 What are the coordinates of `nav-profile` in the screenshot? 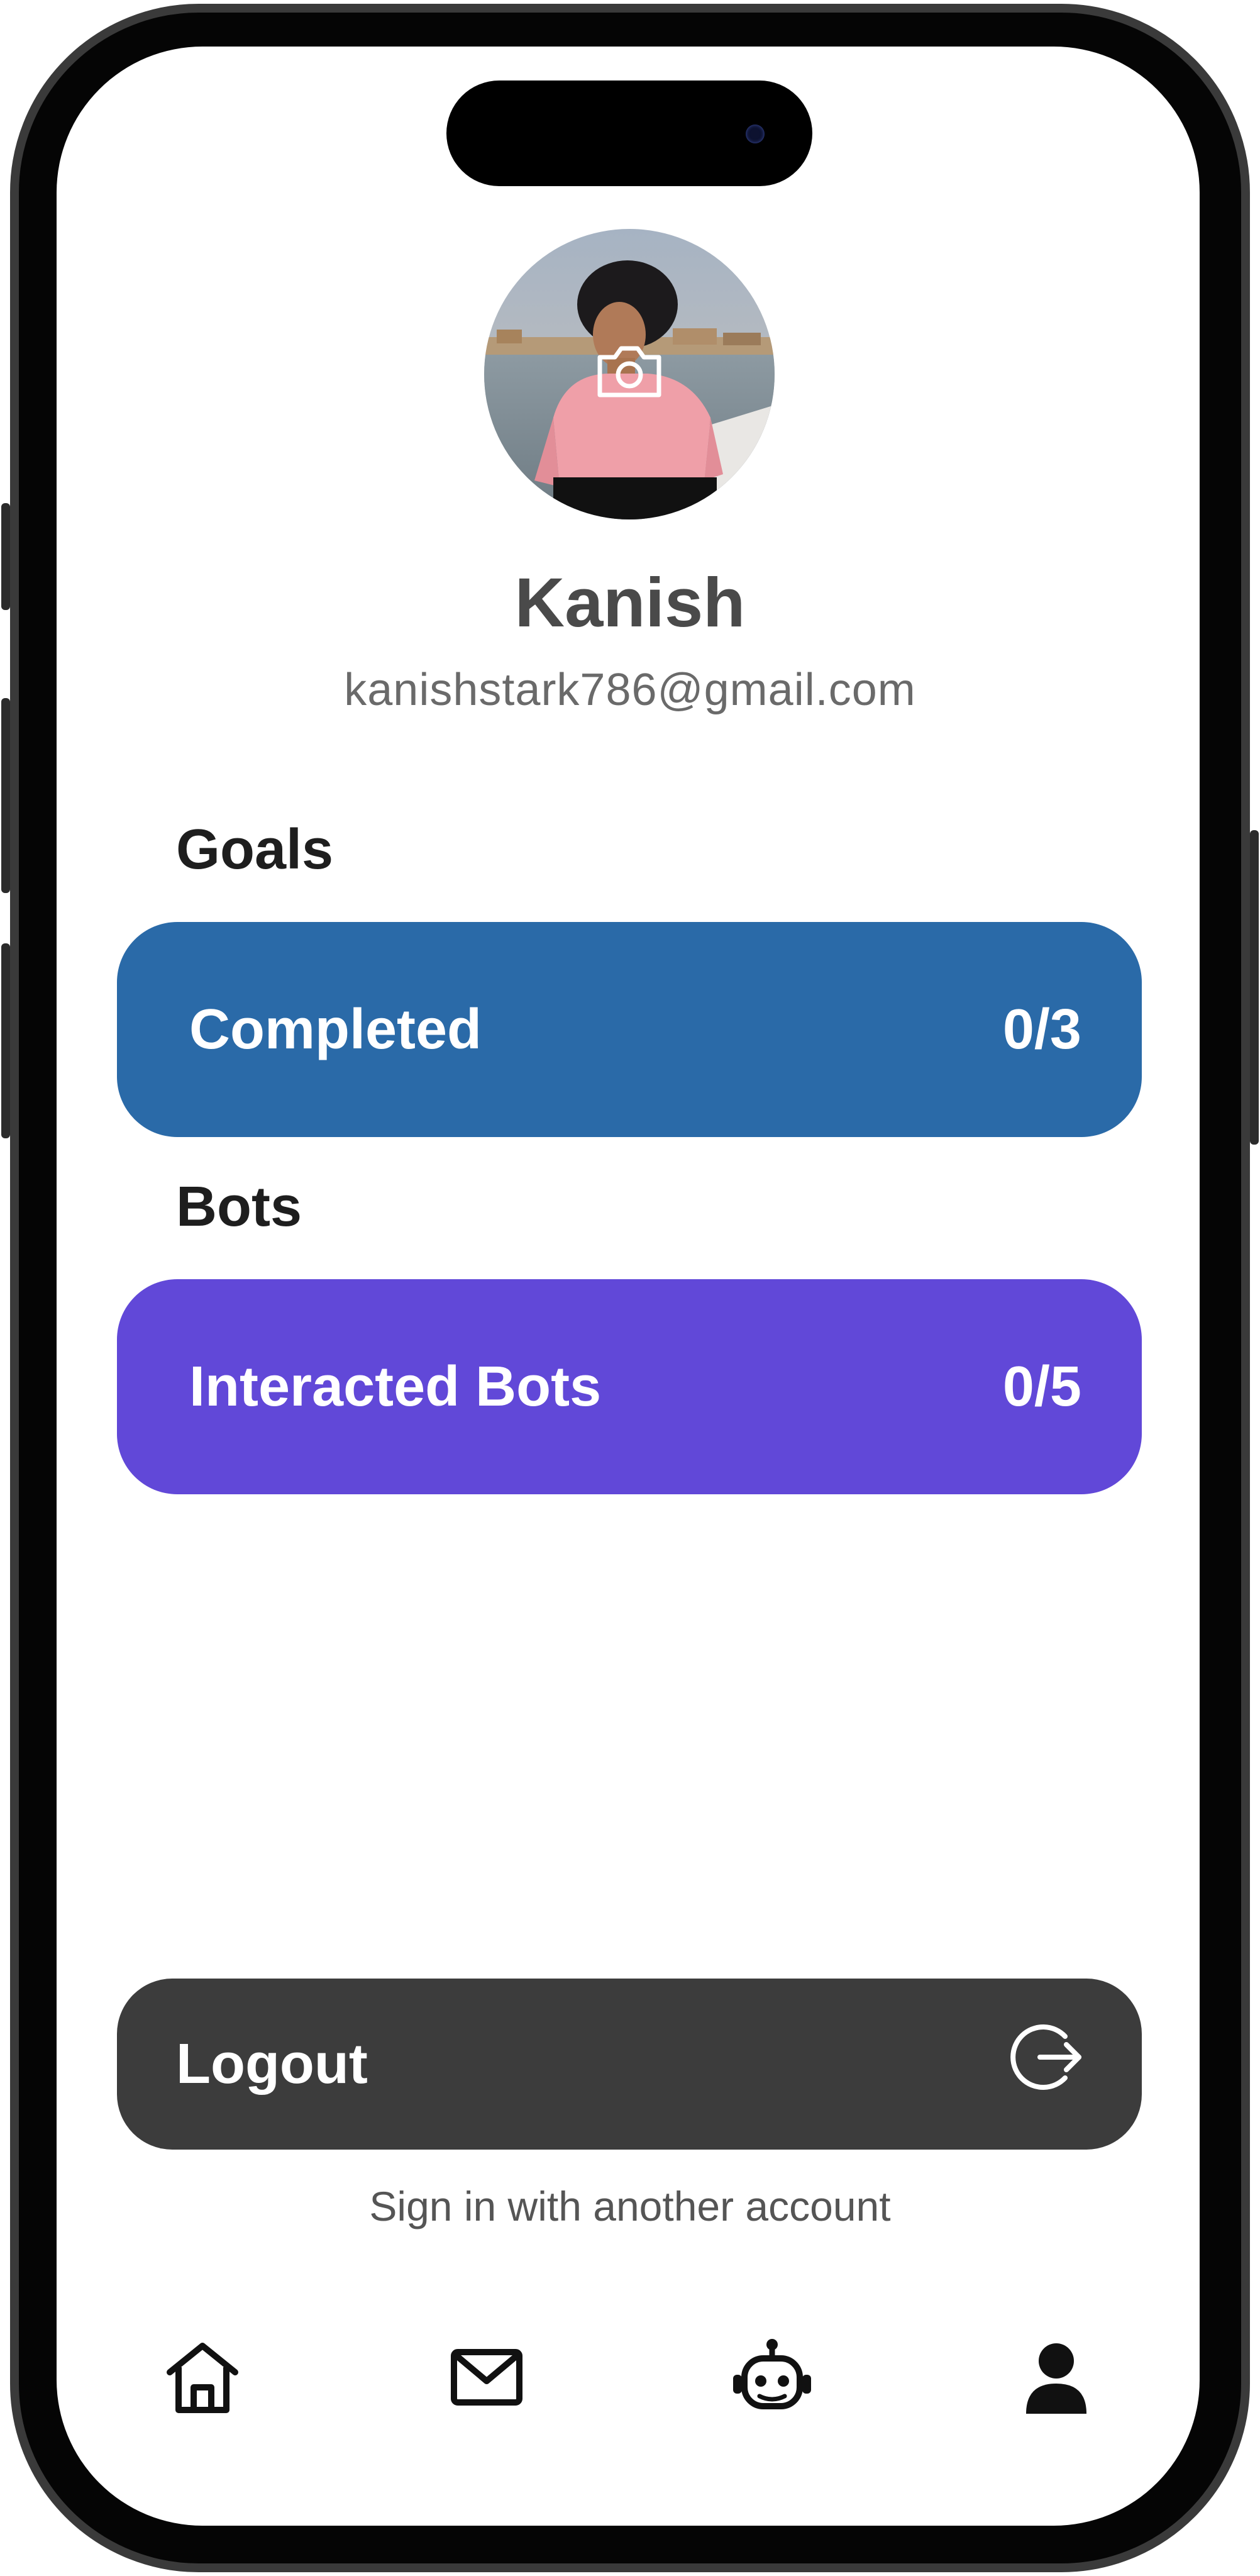 It's located at (1056, 2377).